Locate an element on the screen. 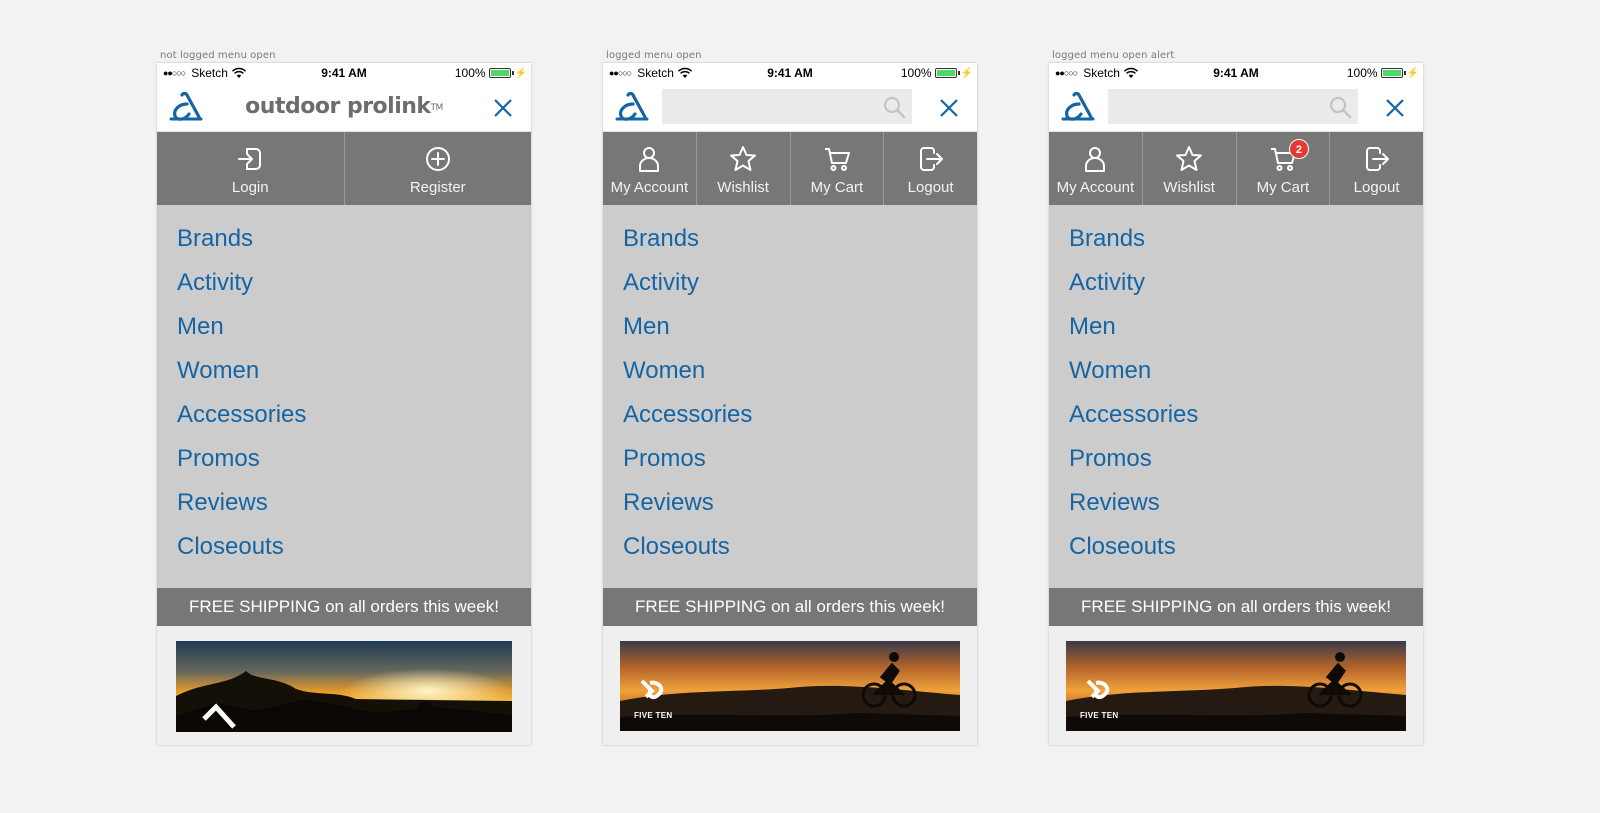 Image resolution: width=1600 pixels, height=813 pixels. login-button: Login is located at coordinates (250, 168).